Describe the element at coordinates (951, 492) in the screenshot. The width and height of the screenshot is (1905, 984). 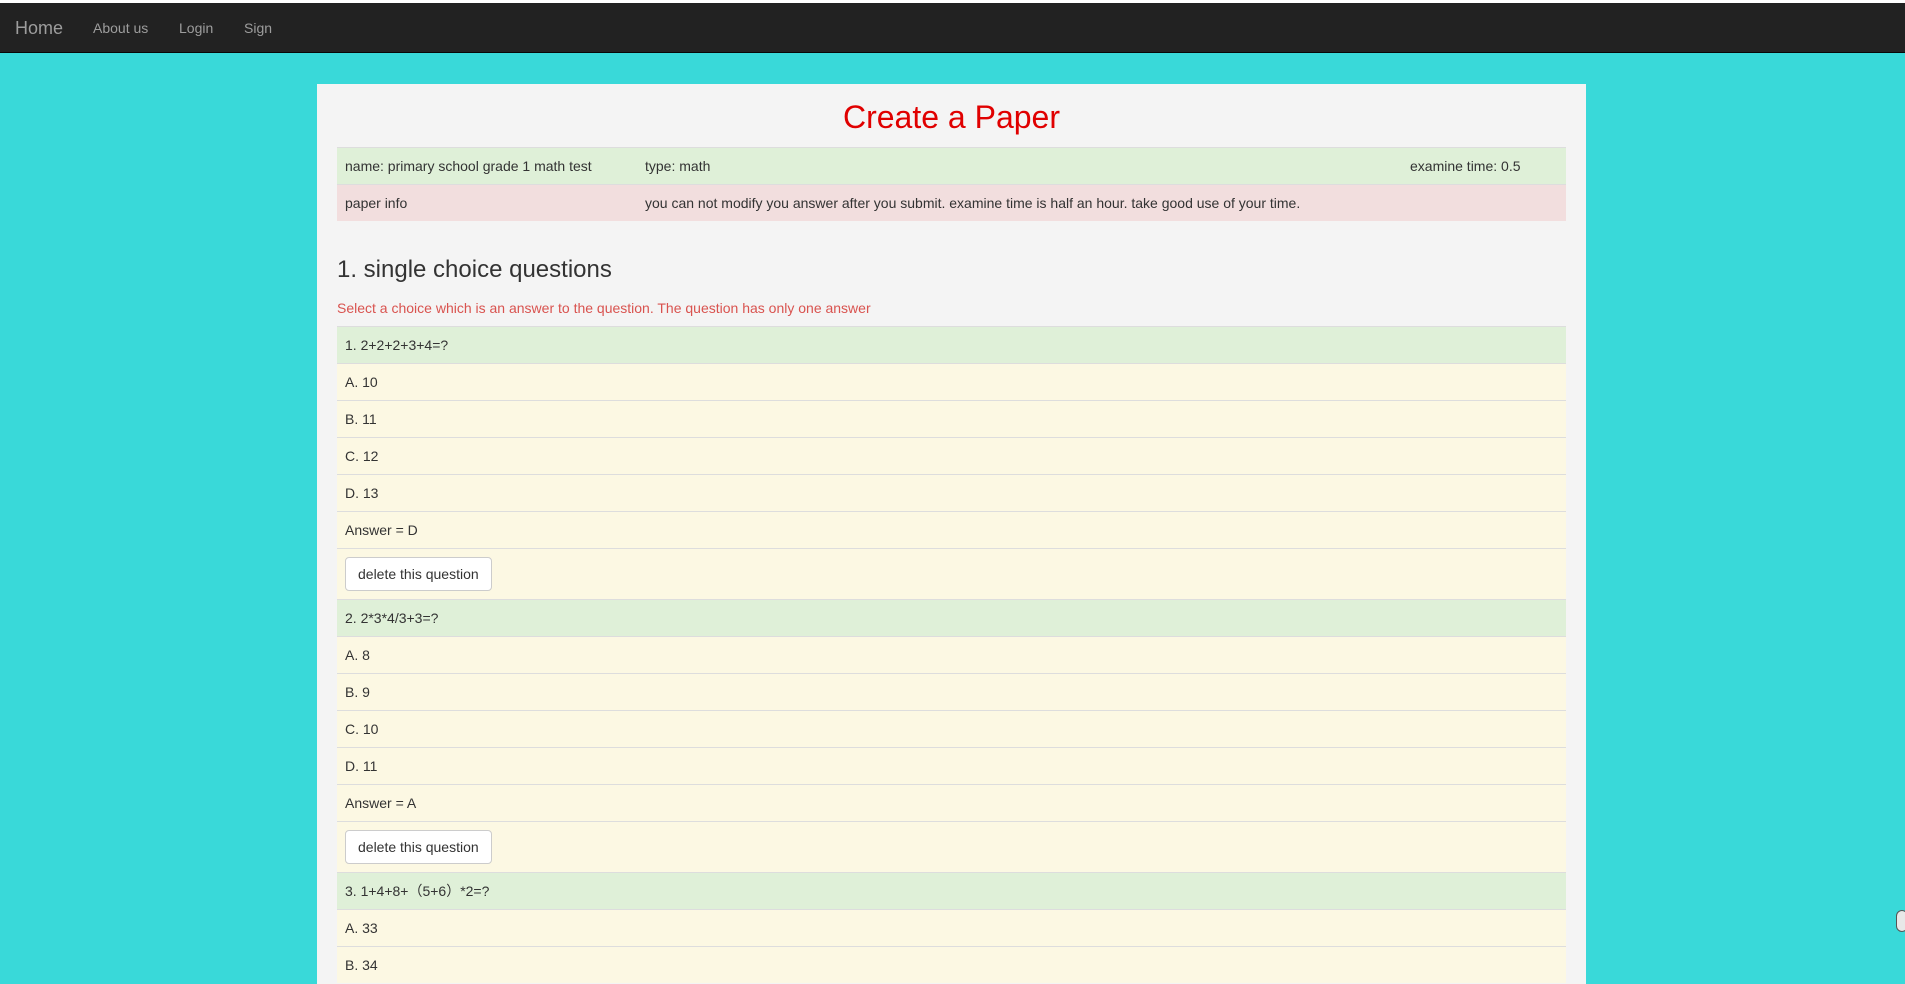
I see `option-row: D. 13` at that location.